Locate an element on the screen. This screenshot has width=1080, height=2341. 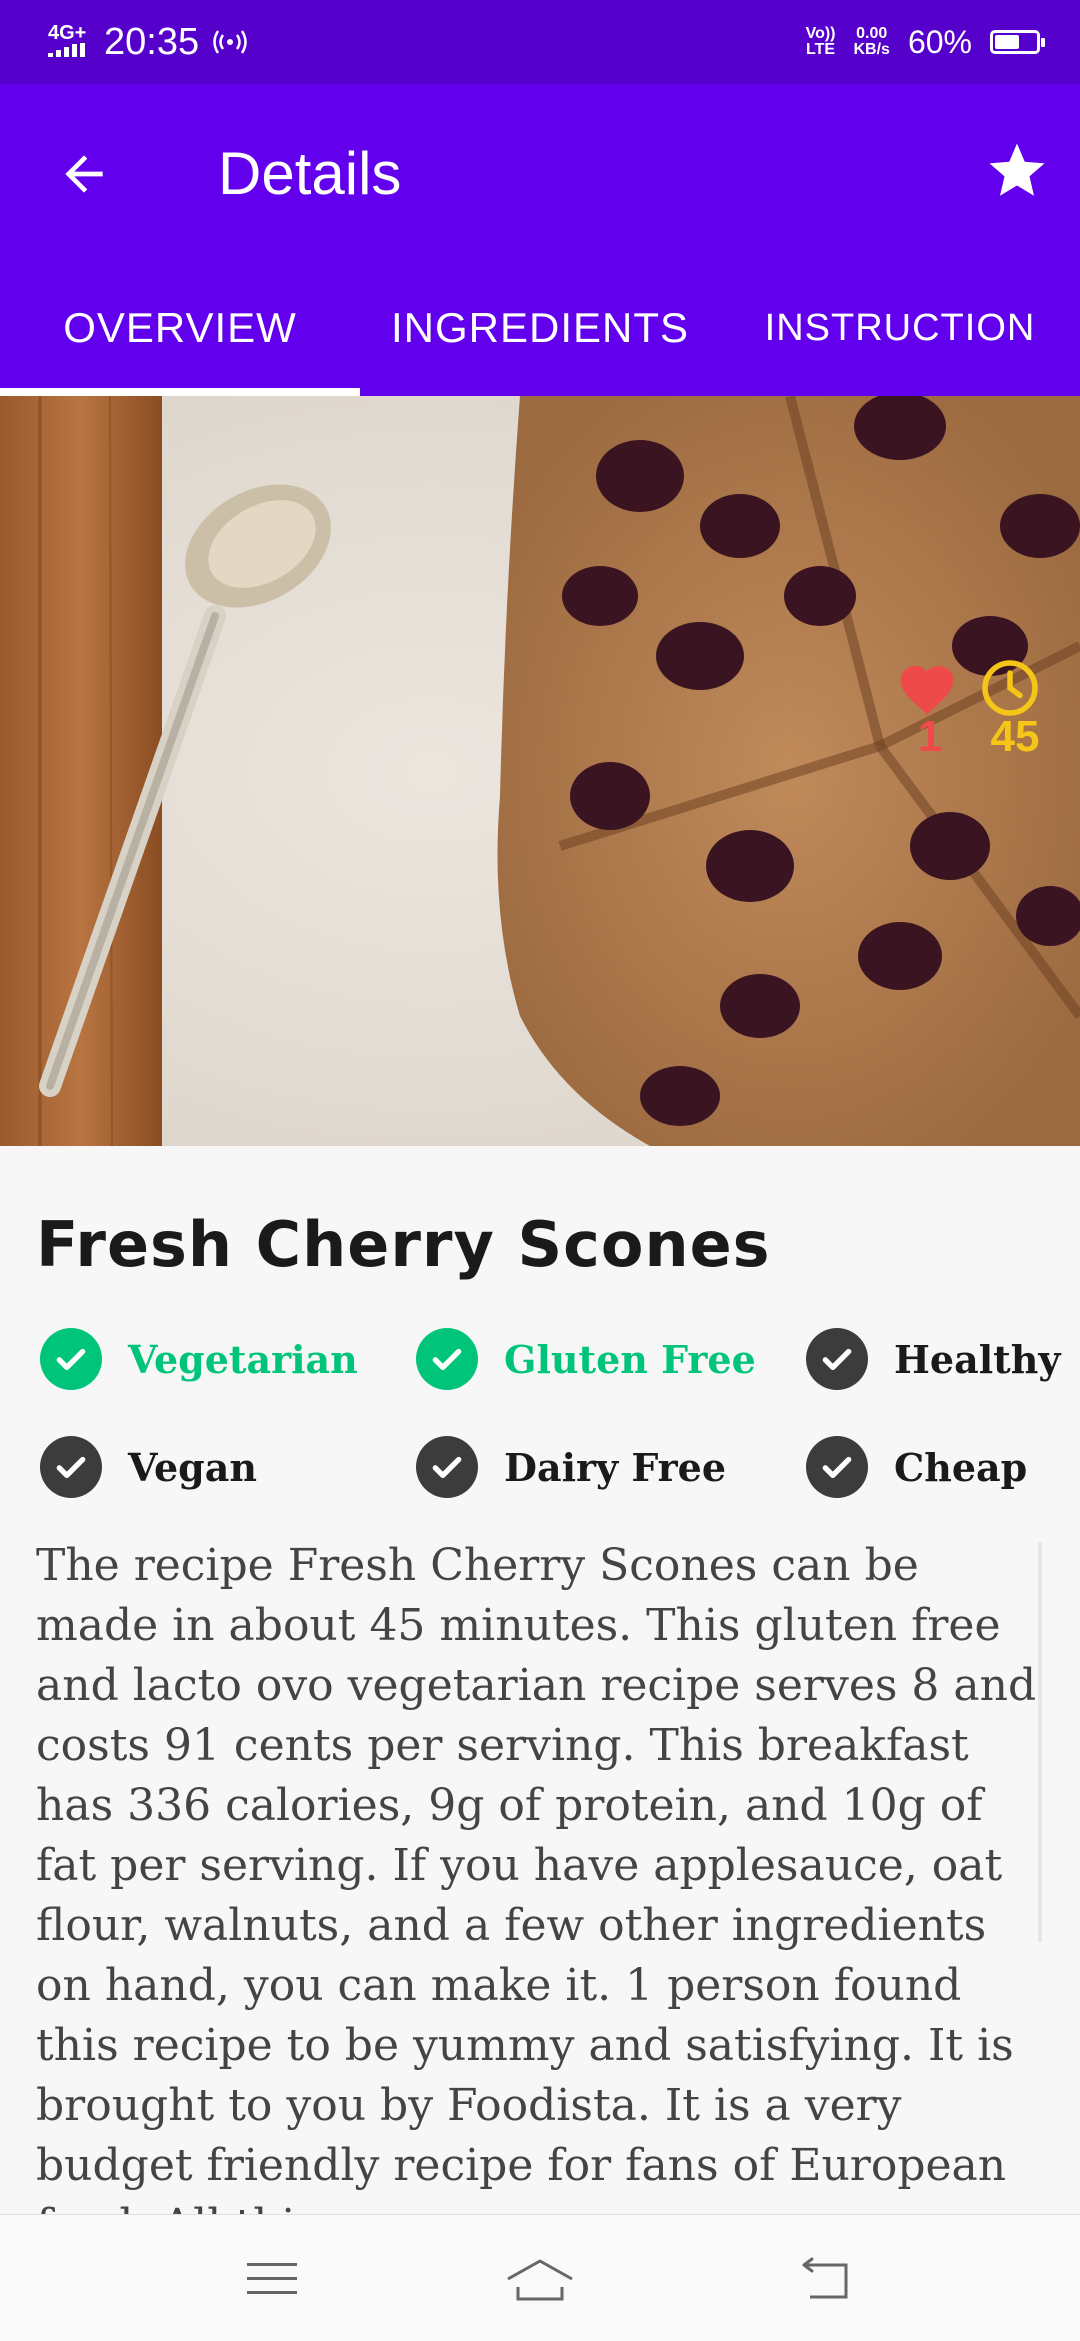
volte-bottom: LTE is located at coordinates (821, 49).